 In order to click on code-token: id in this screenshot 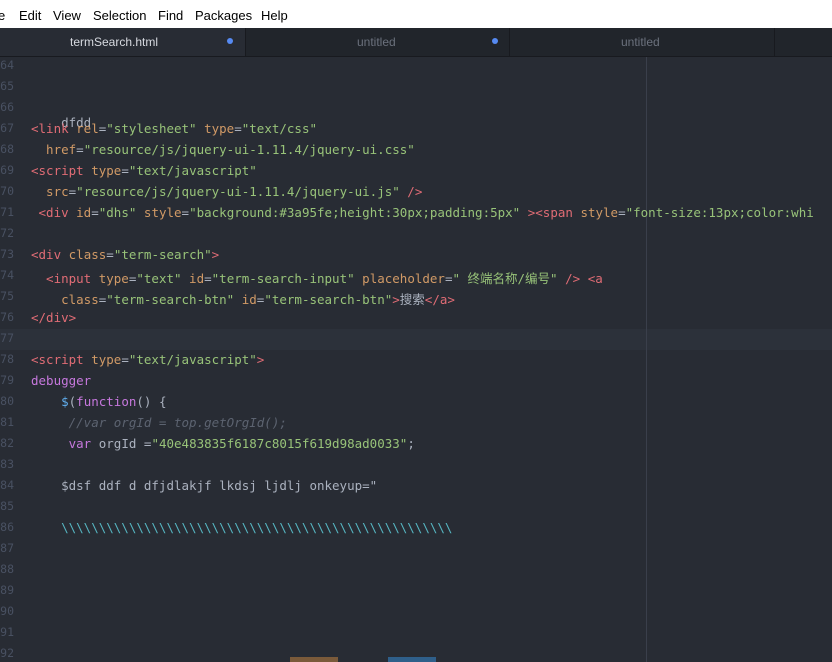, I will do `click(84, 212)`.